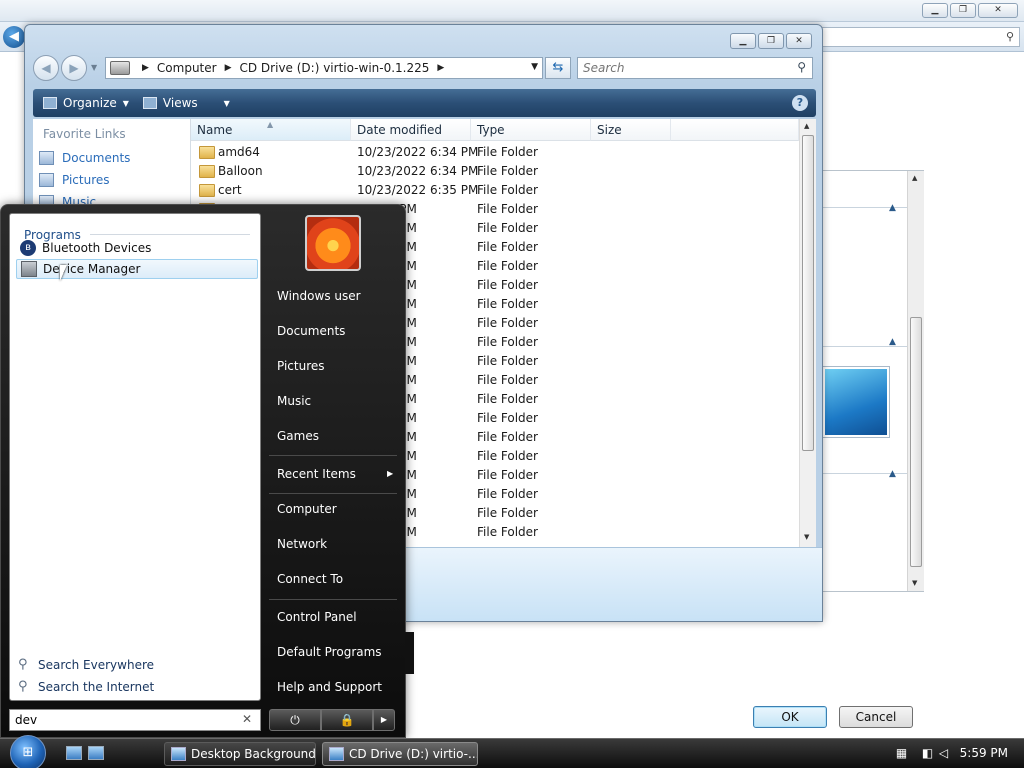 This screenshot has height=768, width=1024. What do you see at coordinates (954, 753) in the screenshot?
I see `notification-area: ▦ ◧ ◁ 5:59 PM` at bounding box center [954, 753].